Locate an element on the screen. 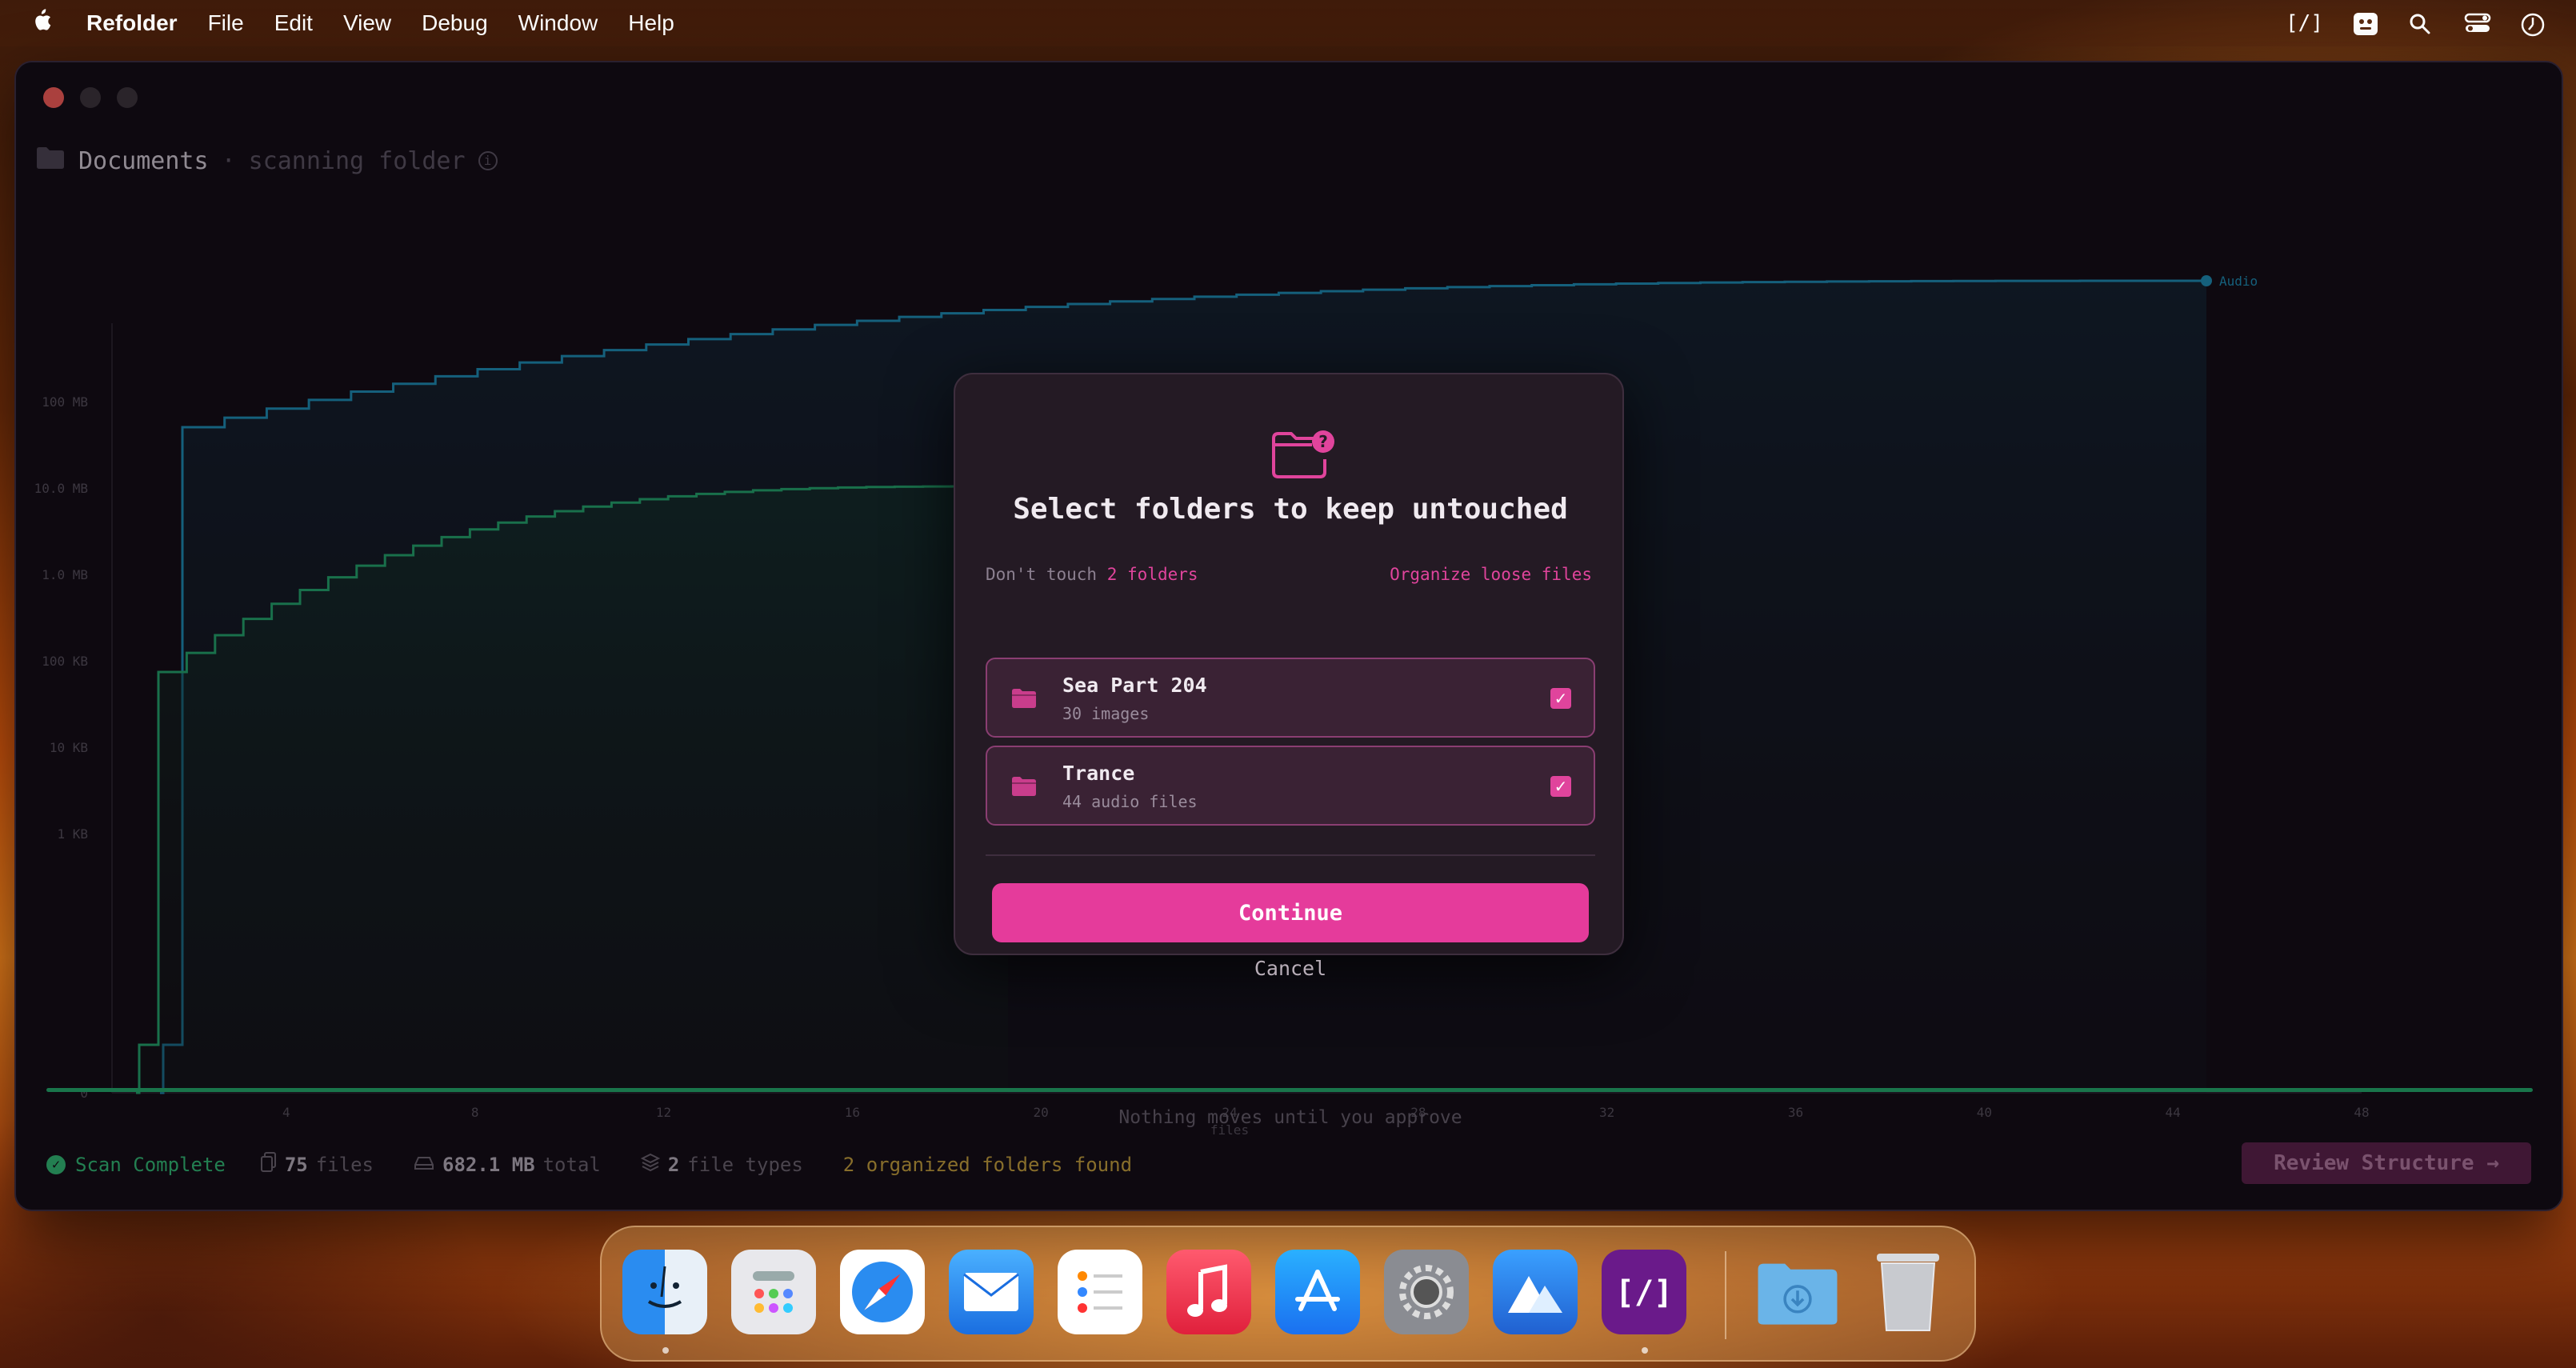  dialog-title: Select folders to keep untouched is located at coordinates (1290, 509).